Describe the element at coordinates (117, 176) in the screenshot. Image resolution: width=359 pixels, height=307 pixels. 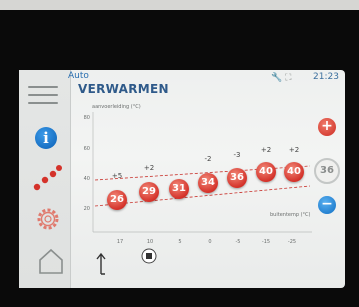
I see `offset-label: +5` at that location.